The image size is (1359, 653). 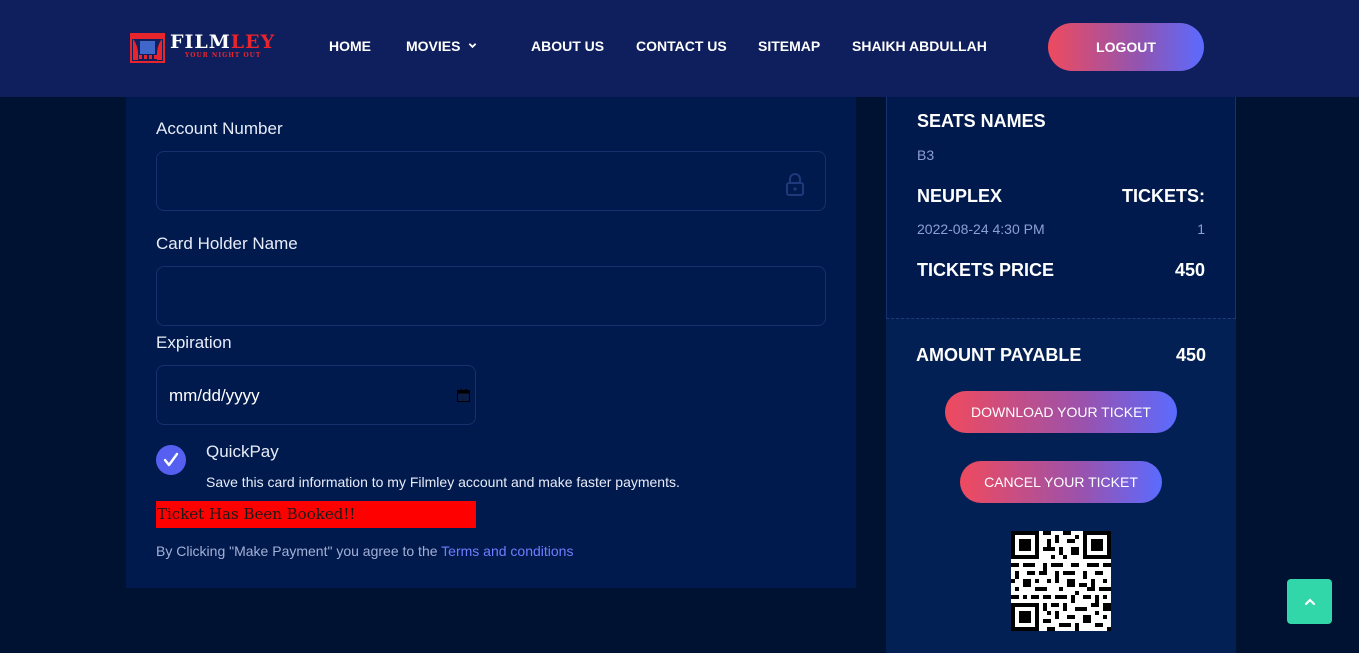 I want to click on quickpay-title: QuickPay, so click(x=242, y=451).